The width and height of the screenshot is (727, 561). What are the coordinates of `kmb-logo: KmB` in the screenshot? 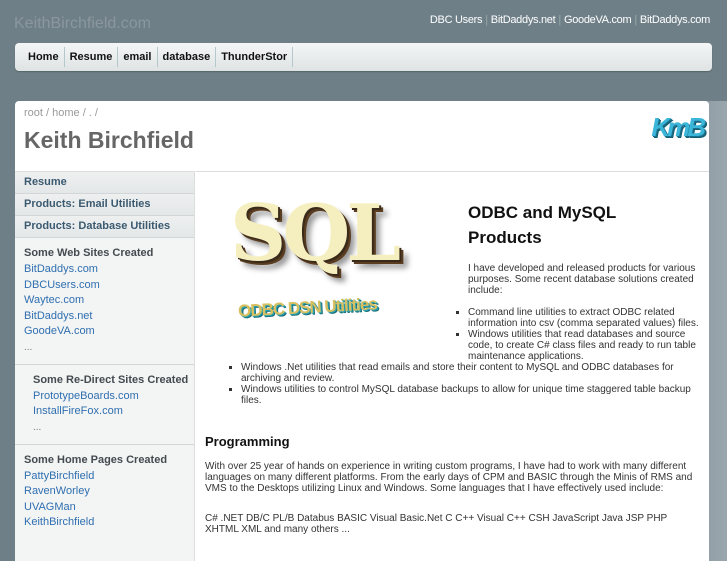 It's located at (678, 127).